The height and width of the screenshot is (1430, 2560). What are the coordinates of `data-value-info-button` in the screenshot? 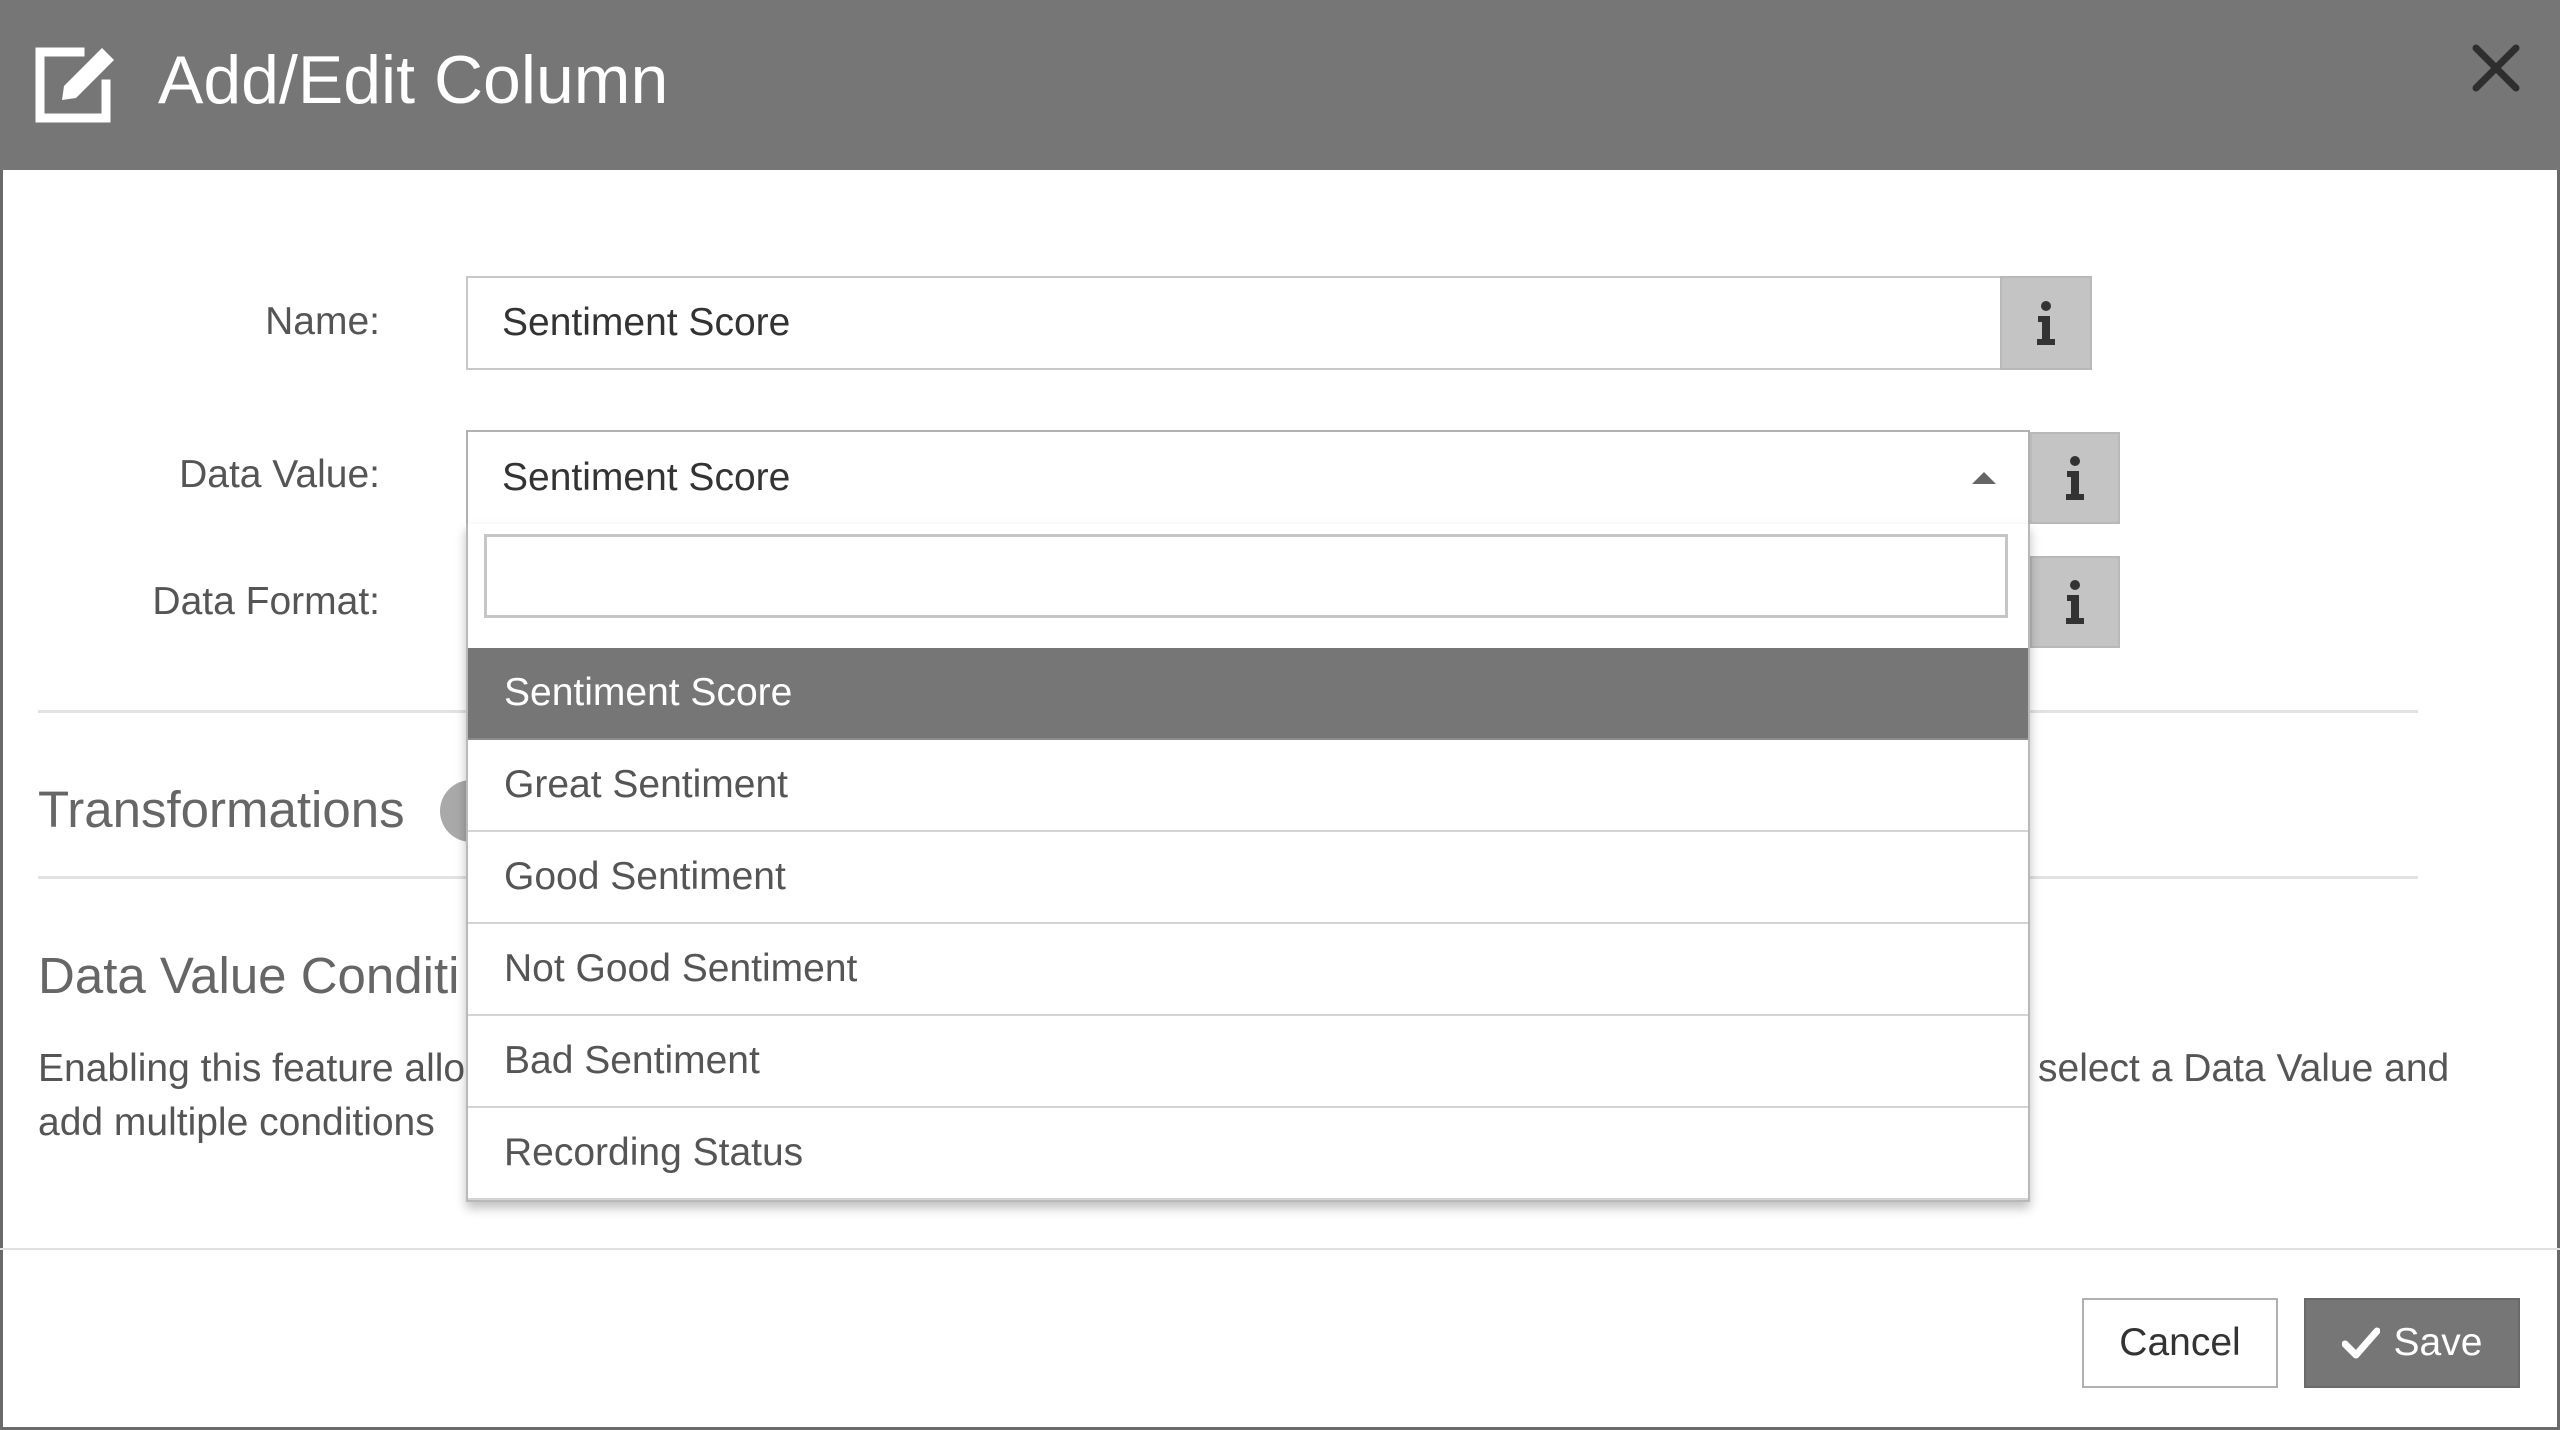 It's located at (2075, 478).